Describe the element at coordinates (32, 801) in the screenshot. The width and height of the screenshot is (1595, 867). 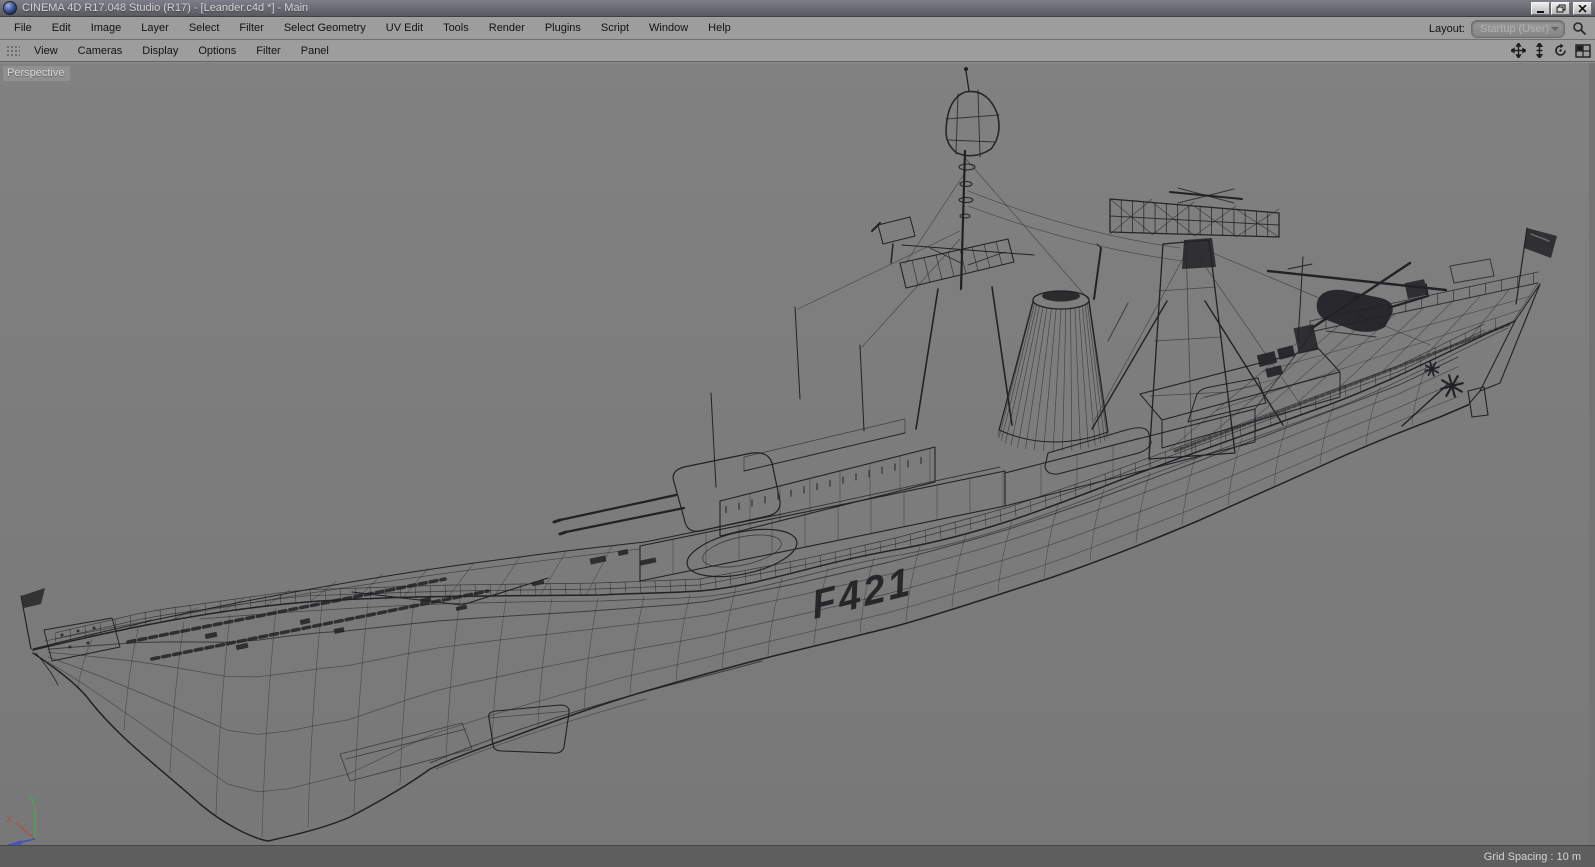
I see `y-axis-label: Y` at that location.